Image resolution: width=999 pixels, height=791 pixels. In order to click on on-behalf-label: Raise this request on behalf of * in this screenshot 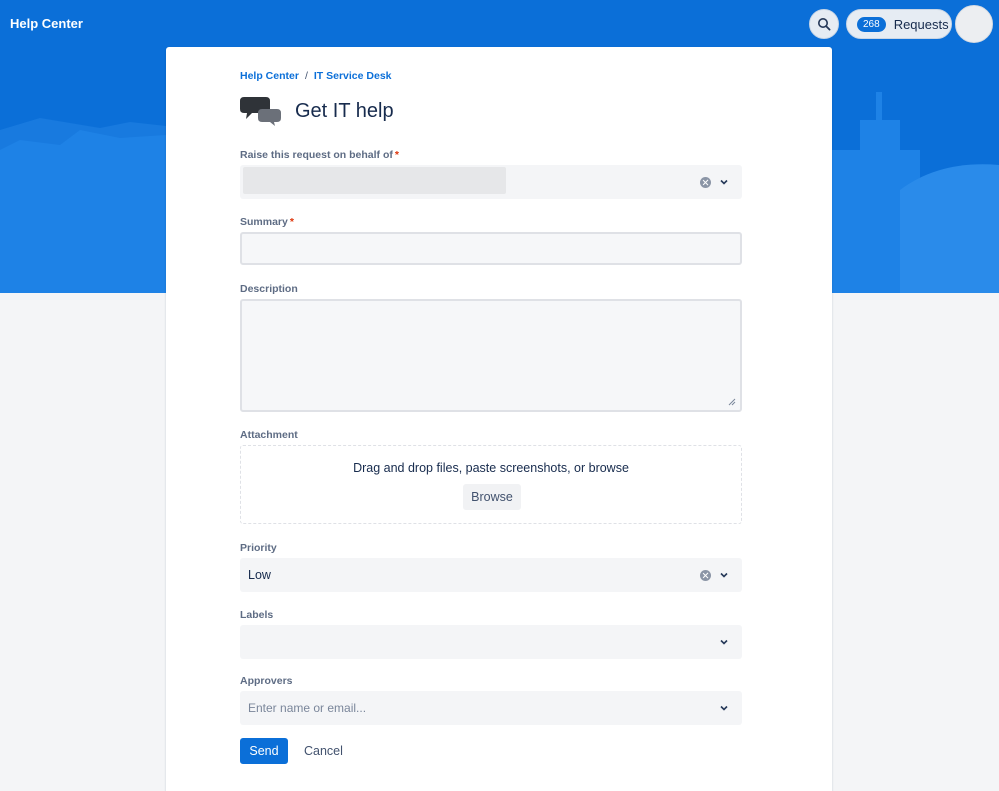, I will do `click(319, 155)`.